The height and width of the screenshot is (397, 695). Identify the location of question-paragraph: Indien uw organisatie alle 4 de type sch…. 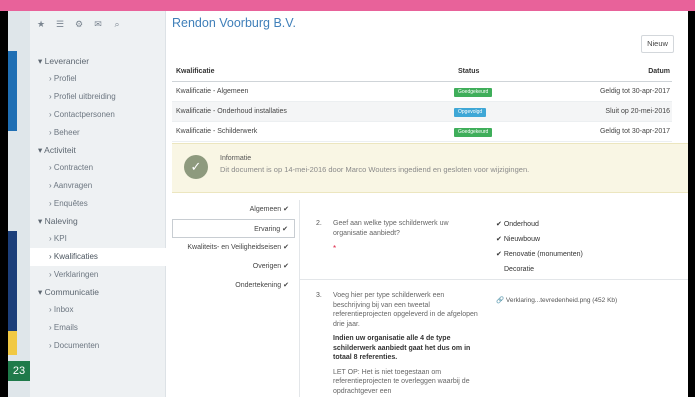
(402, 348).